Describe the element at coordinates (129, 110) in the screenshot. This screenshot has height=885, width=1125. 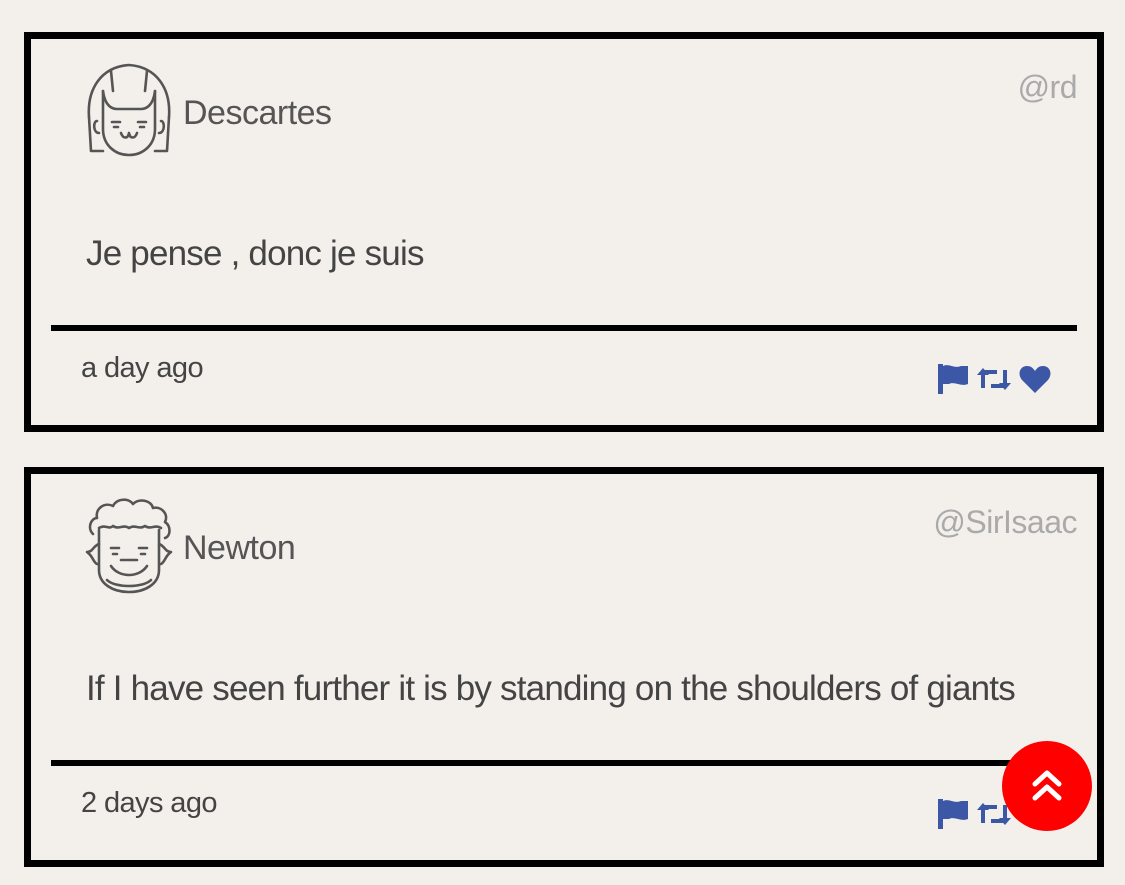
I see `girl-face-icon` at that location.